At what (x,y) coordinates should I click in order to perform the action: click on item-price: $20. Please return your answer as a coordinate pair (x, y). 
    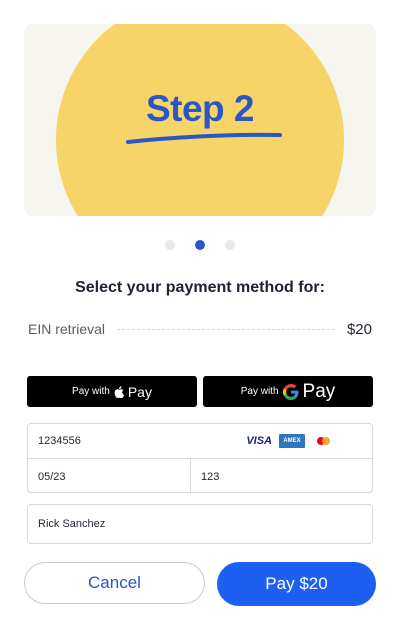
    Looking at the image, I should click on (359, 329).